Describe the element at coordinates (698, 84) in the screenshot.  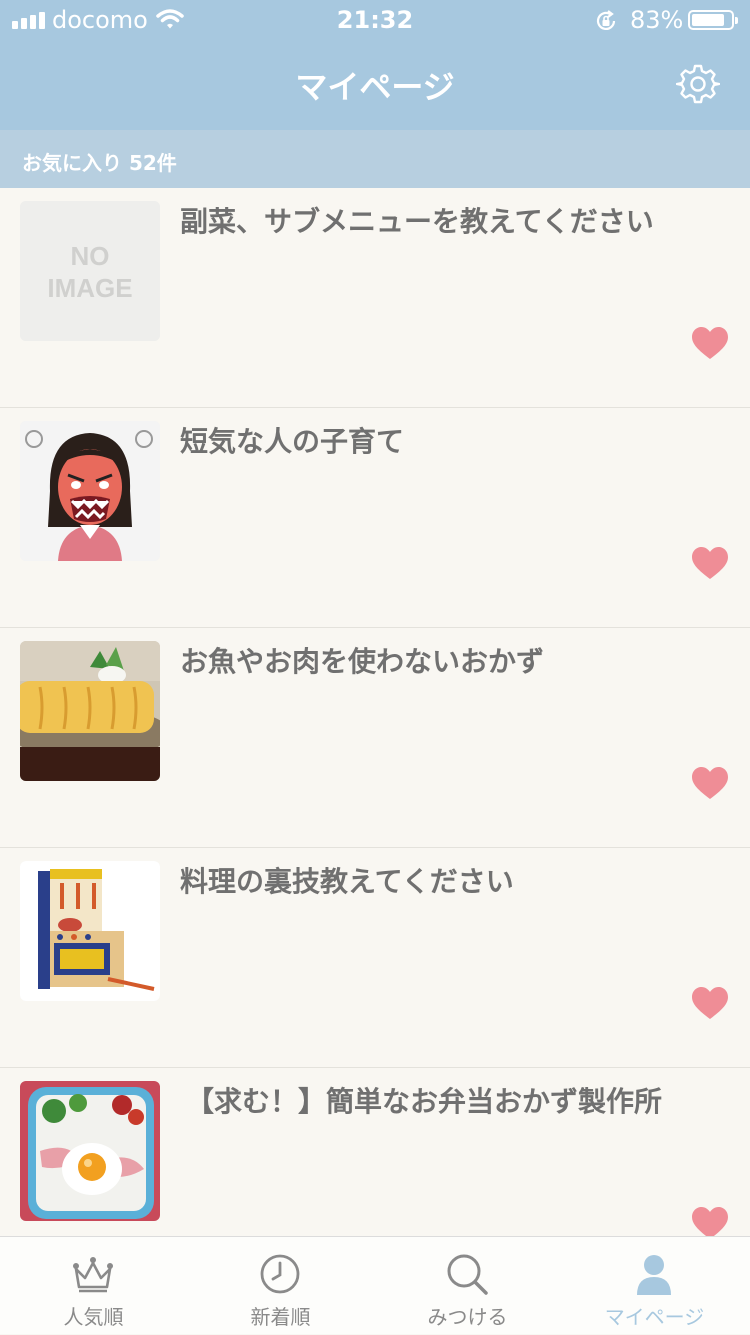
I see `gear-icon` at that location.